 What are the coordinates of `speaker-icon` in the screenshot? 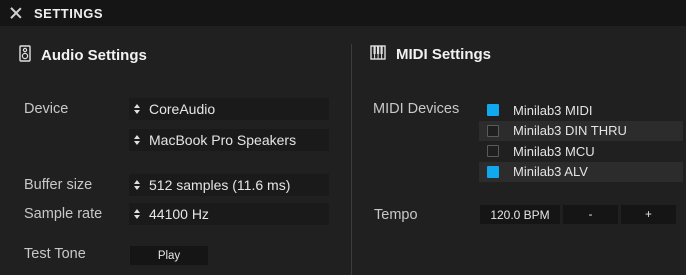 It's located at (25, 55).